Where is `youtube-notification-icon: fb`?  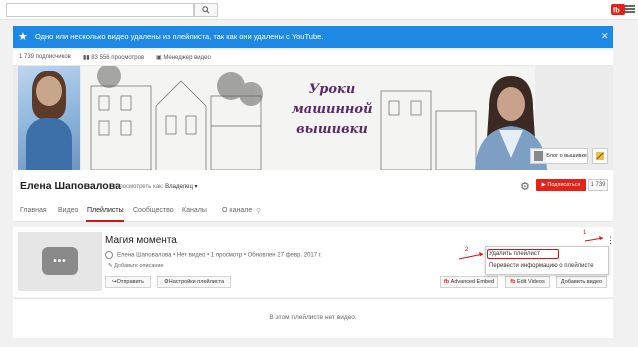 youtube-notification-icon: fb is located at coordinates (618, 9).